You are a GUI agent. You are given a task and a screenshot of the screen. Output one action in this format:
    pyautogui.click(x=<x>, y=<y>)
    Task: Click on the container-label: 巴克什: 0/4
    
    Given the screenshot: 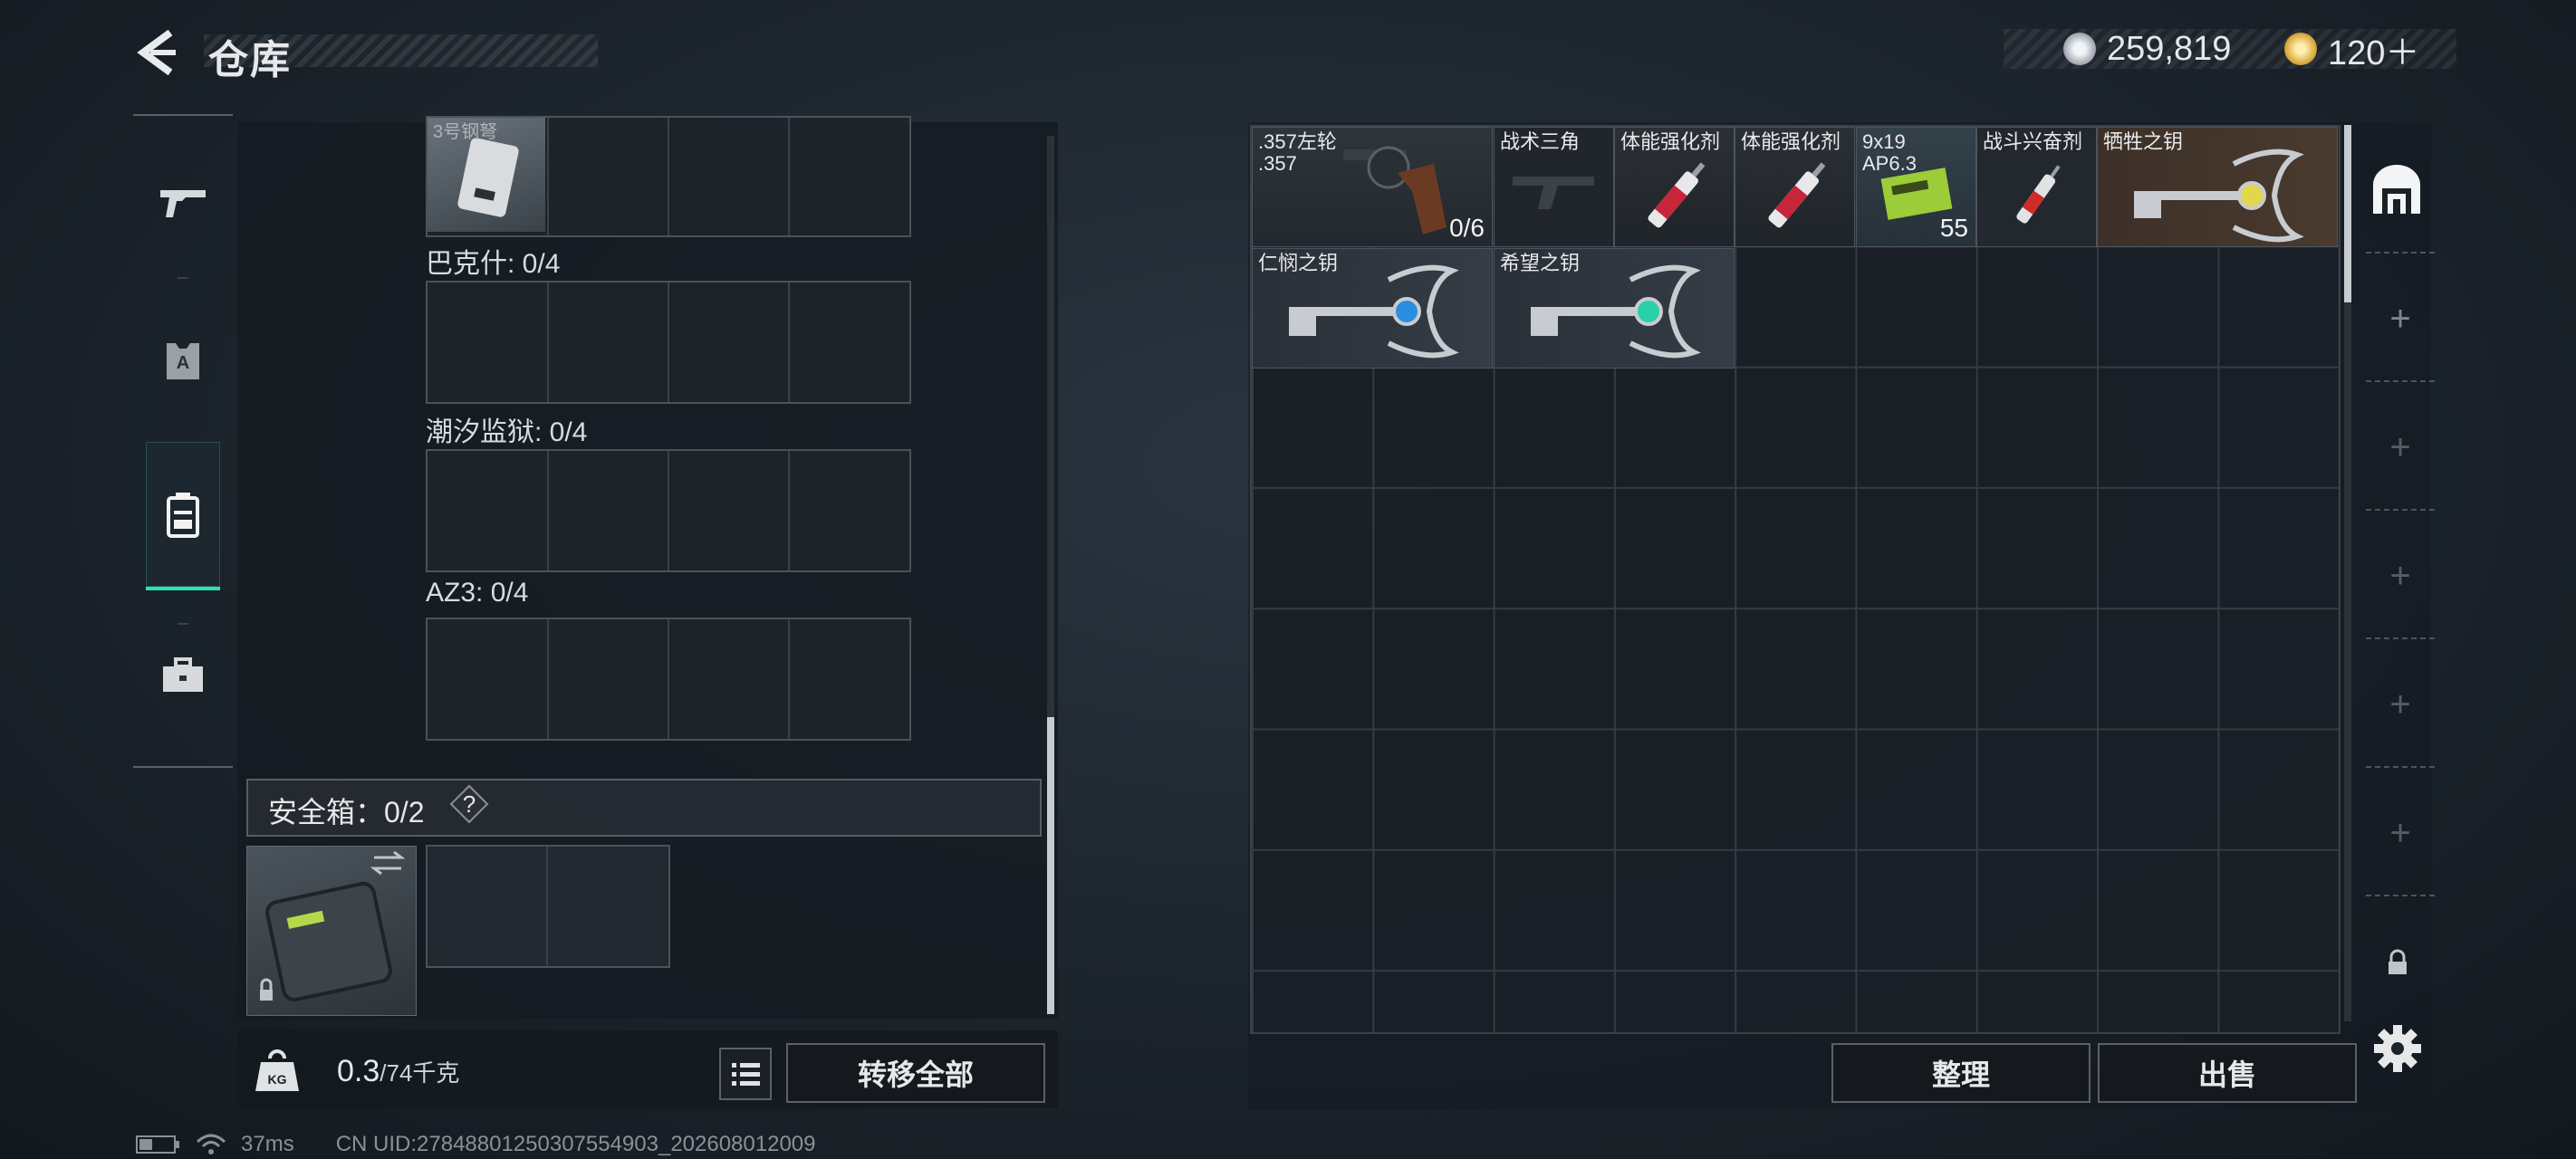 What is the action you would take?
    pyautogui.click(x=493, y=264)
    